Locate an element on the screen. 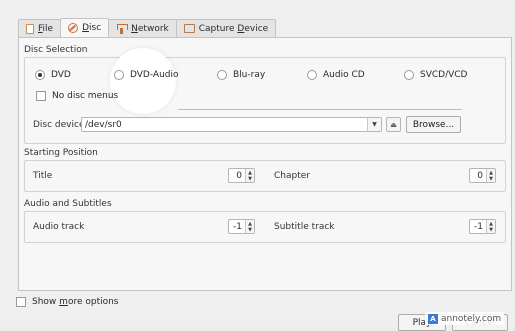  highlight-spotlight is located at coordinates (143, 81).